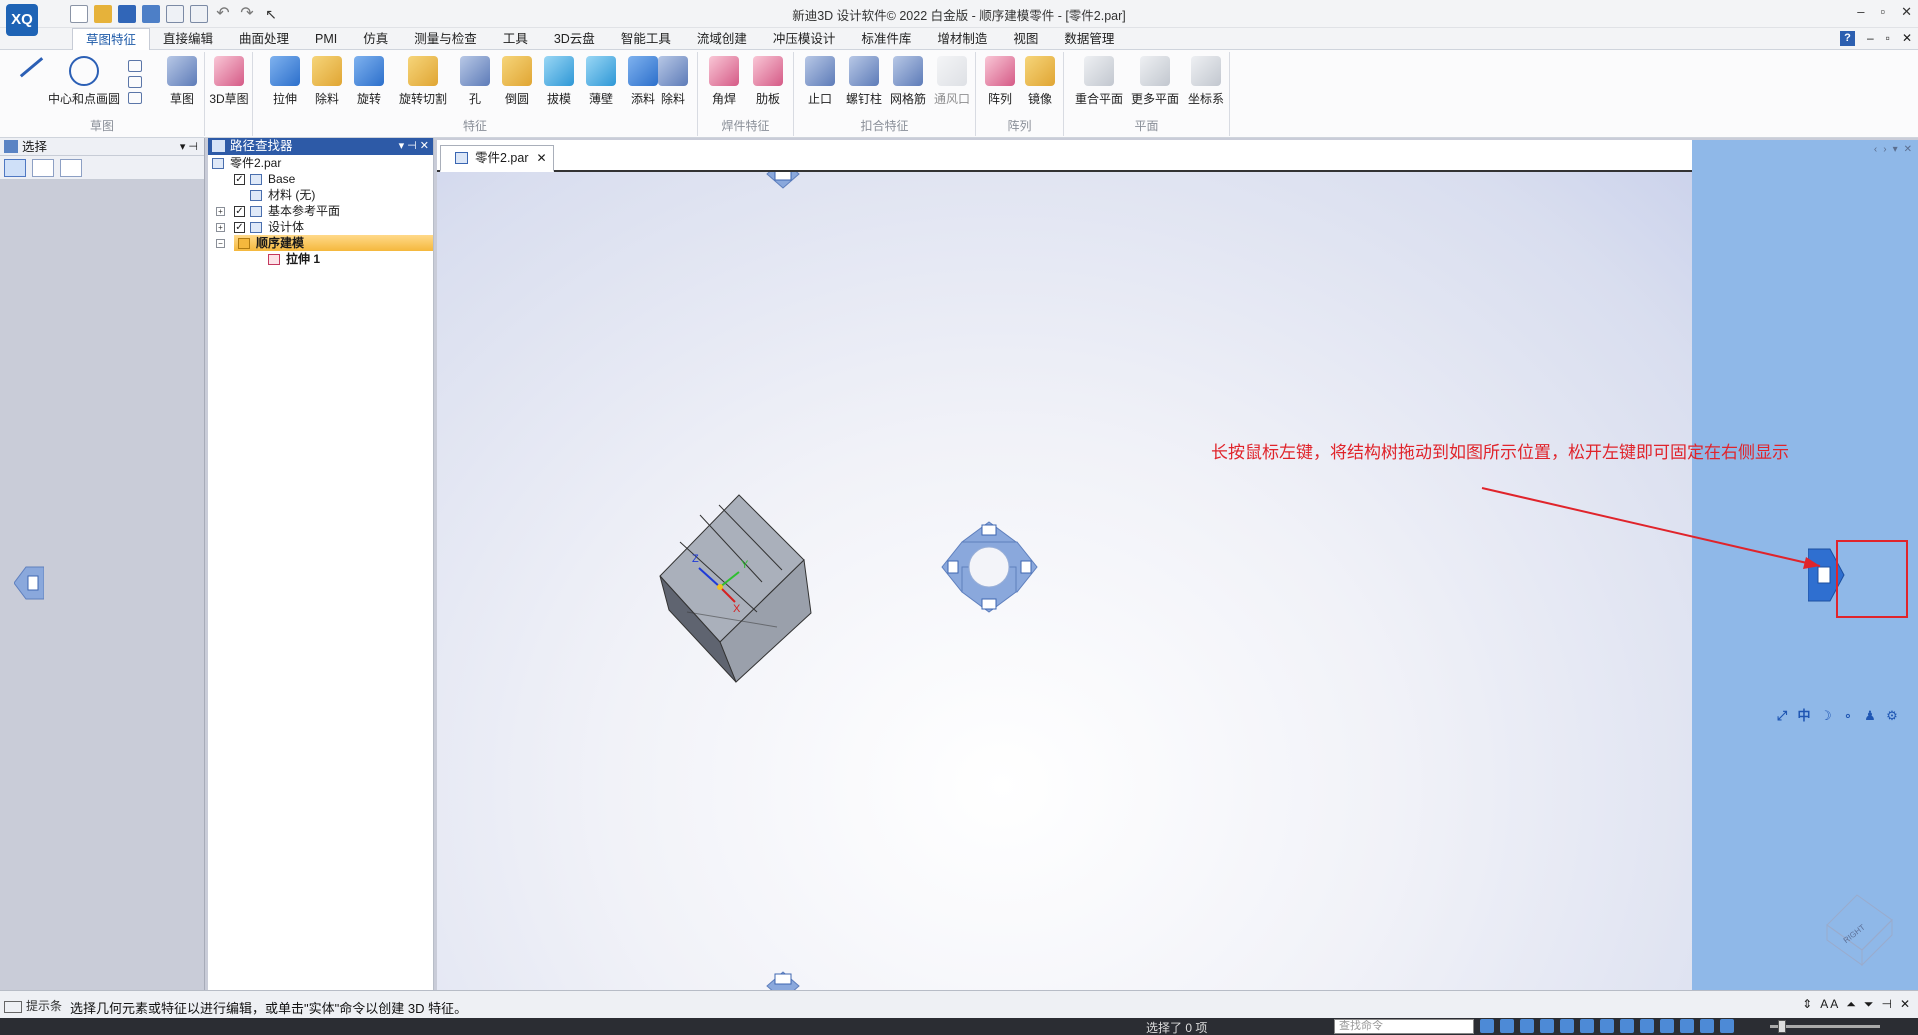 The image size is (1918, 1035). What do you see at coordinates (271, 14) in the screenshot?
I see `select-pointer-icon: ↖` at bounding box center [271, 14].